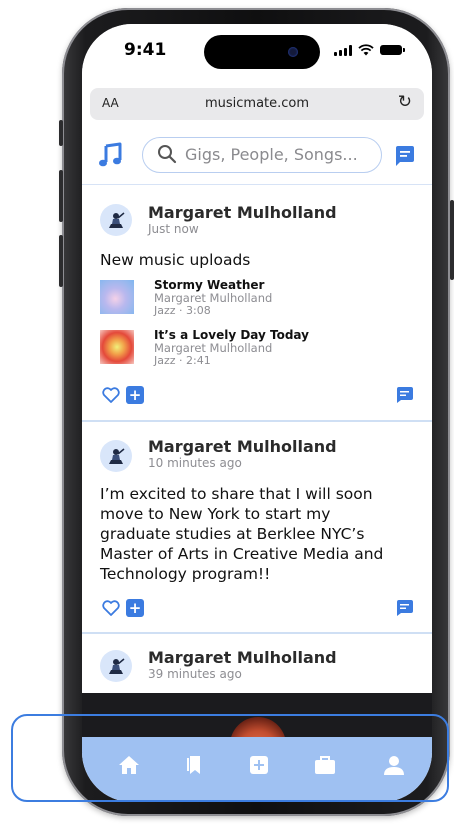  What do you see at coordinates (182, 360) in the screenshot?
I see `track-meta: Jazz · 2:41` at bounding box center [182, 360].